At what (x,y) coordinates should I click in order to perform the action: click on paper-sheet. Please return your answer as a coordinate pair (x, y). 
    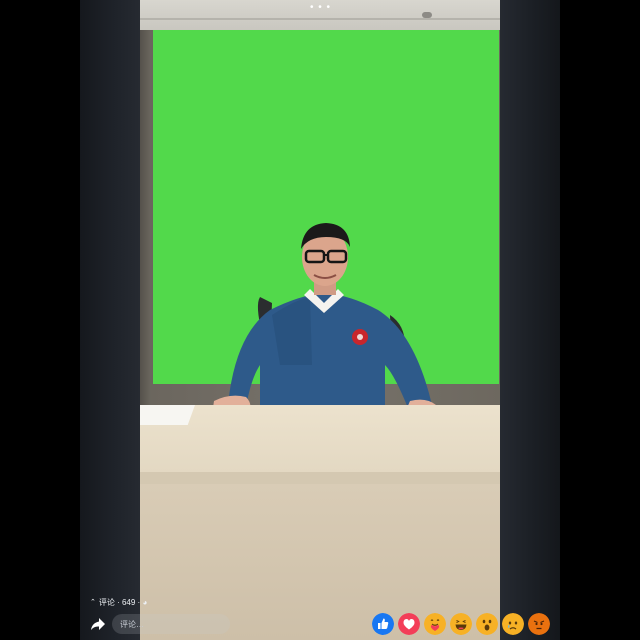
    Looking at the image, I should click on (167, 415).